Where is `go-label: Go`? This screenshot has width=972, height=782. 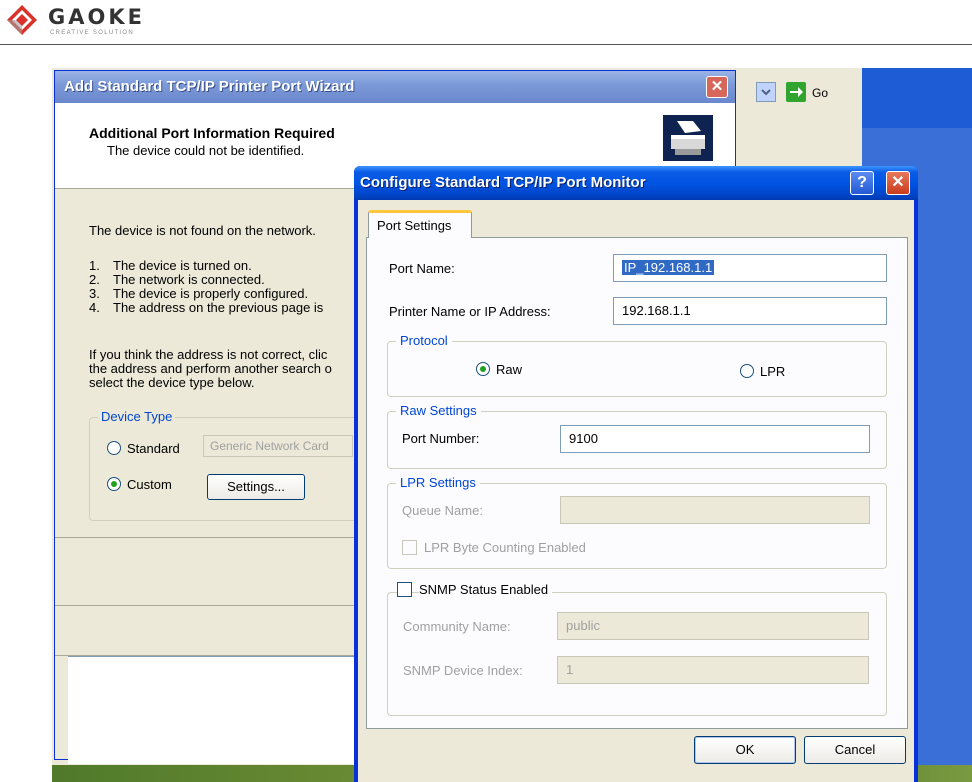
go-label: Go is located at coordinates (820, 93).